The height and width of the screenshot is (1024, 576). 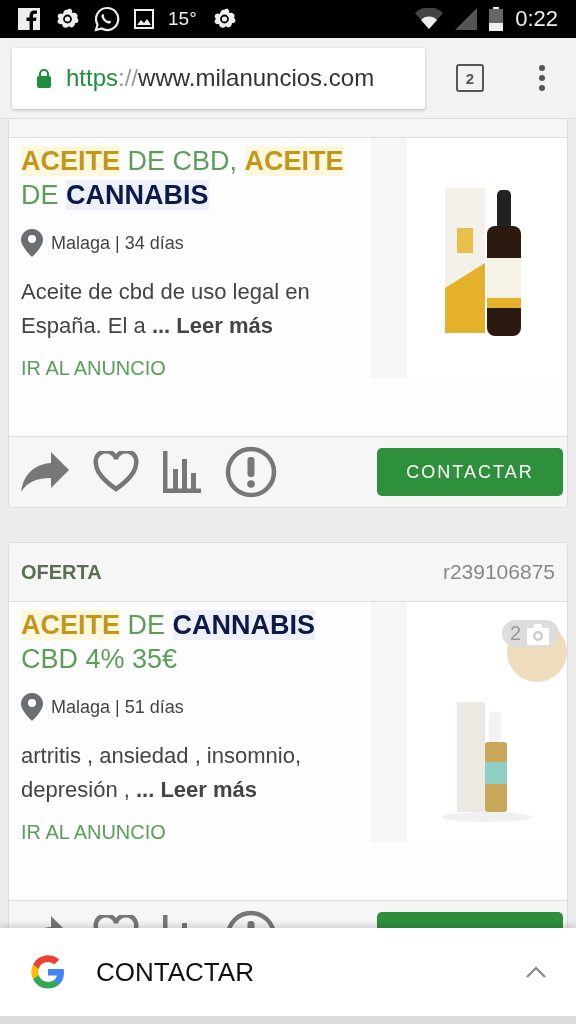 What do you see at coordinates (538, 633) in the screenshot?
I see `camera-icon` at bounding box center [538, 633].